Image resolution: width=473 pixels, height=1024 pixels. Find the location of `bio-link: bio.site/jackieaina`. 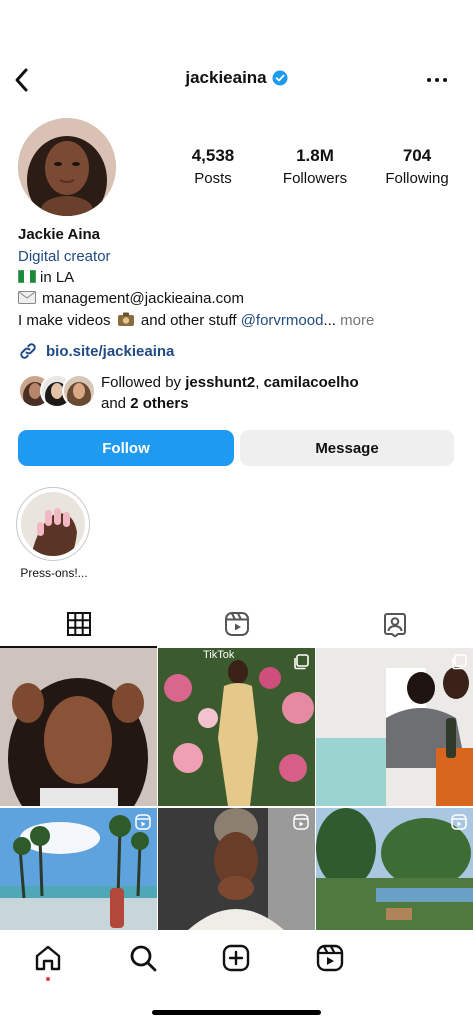

bio-link: bio.site/jackieaina is located at coordinates (96, 351).